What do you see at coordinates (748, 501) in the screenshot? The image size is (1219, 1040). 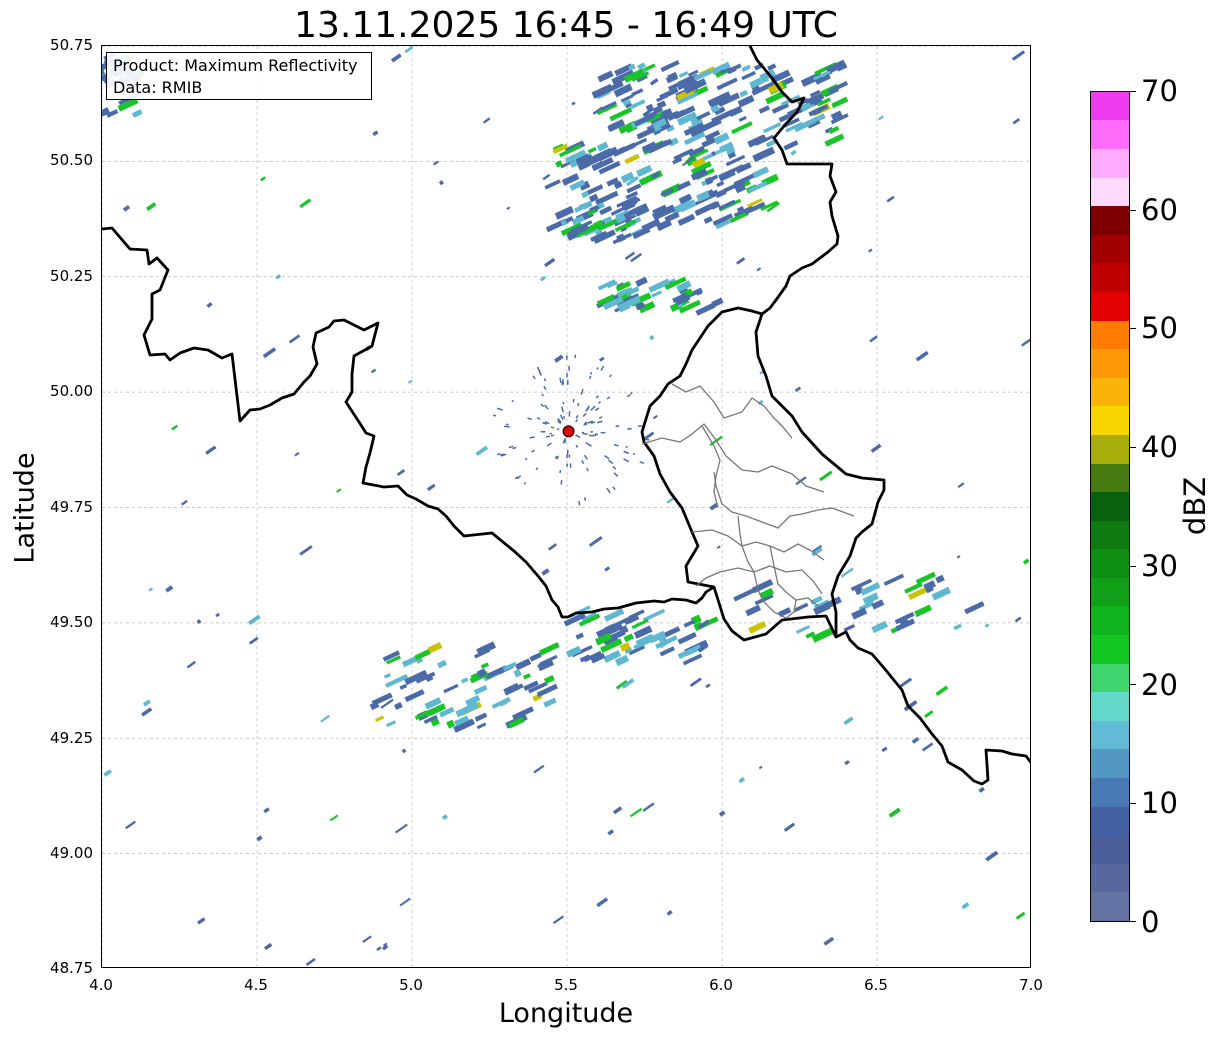 I see `luxembourg-canton-borders` at bounding box center [748, 501].